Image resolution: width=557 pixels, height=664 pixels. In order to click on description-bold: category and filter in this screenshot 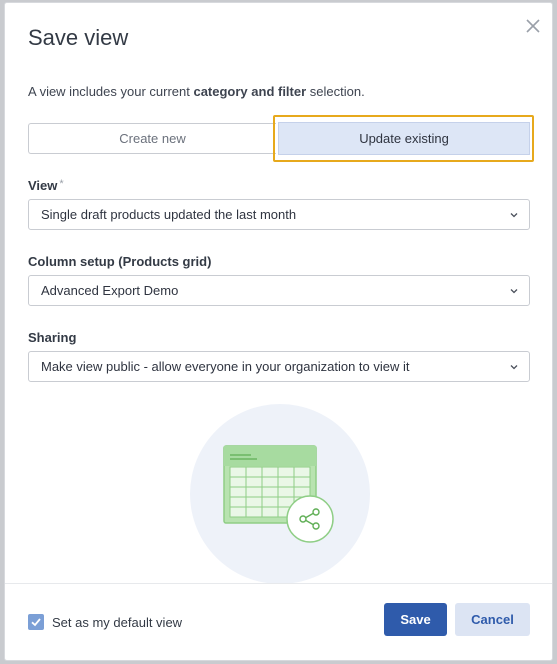, I will do `click(250, 91)`.